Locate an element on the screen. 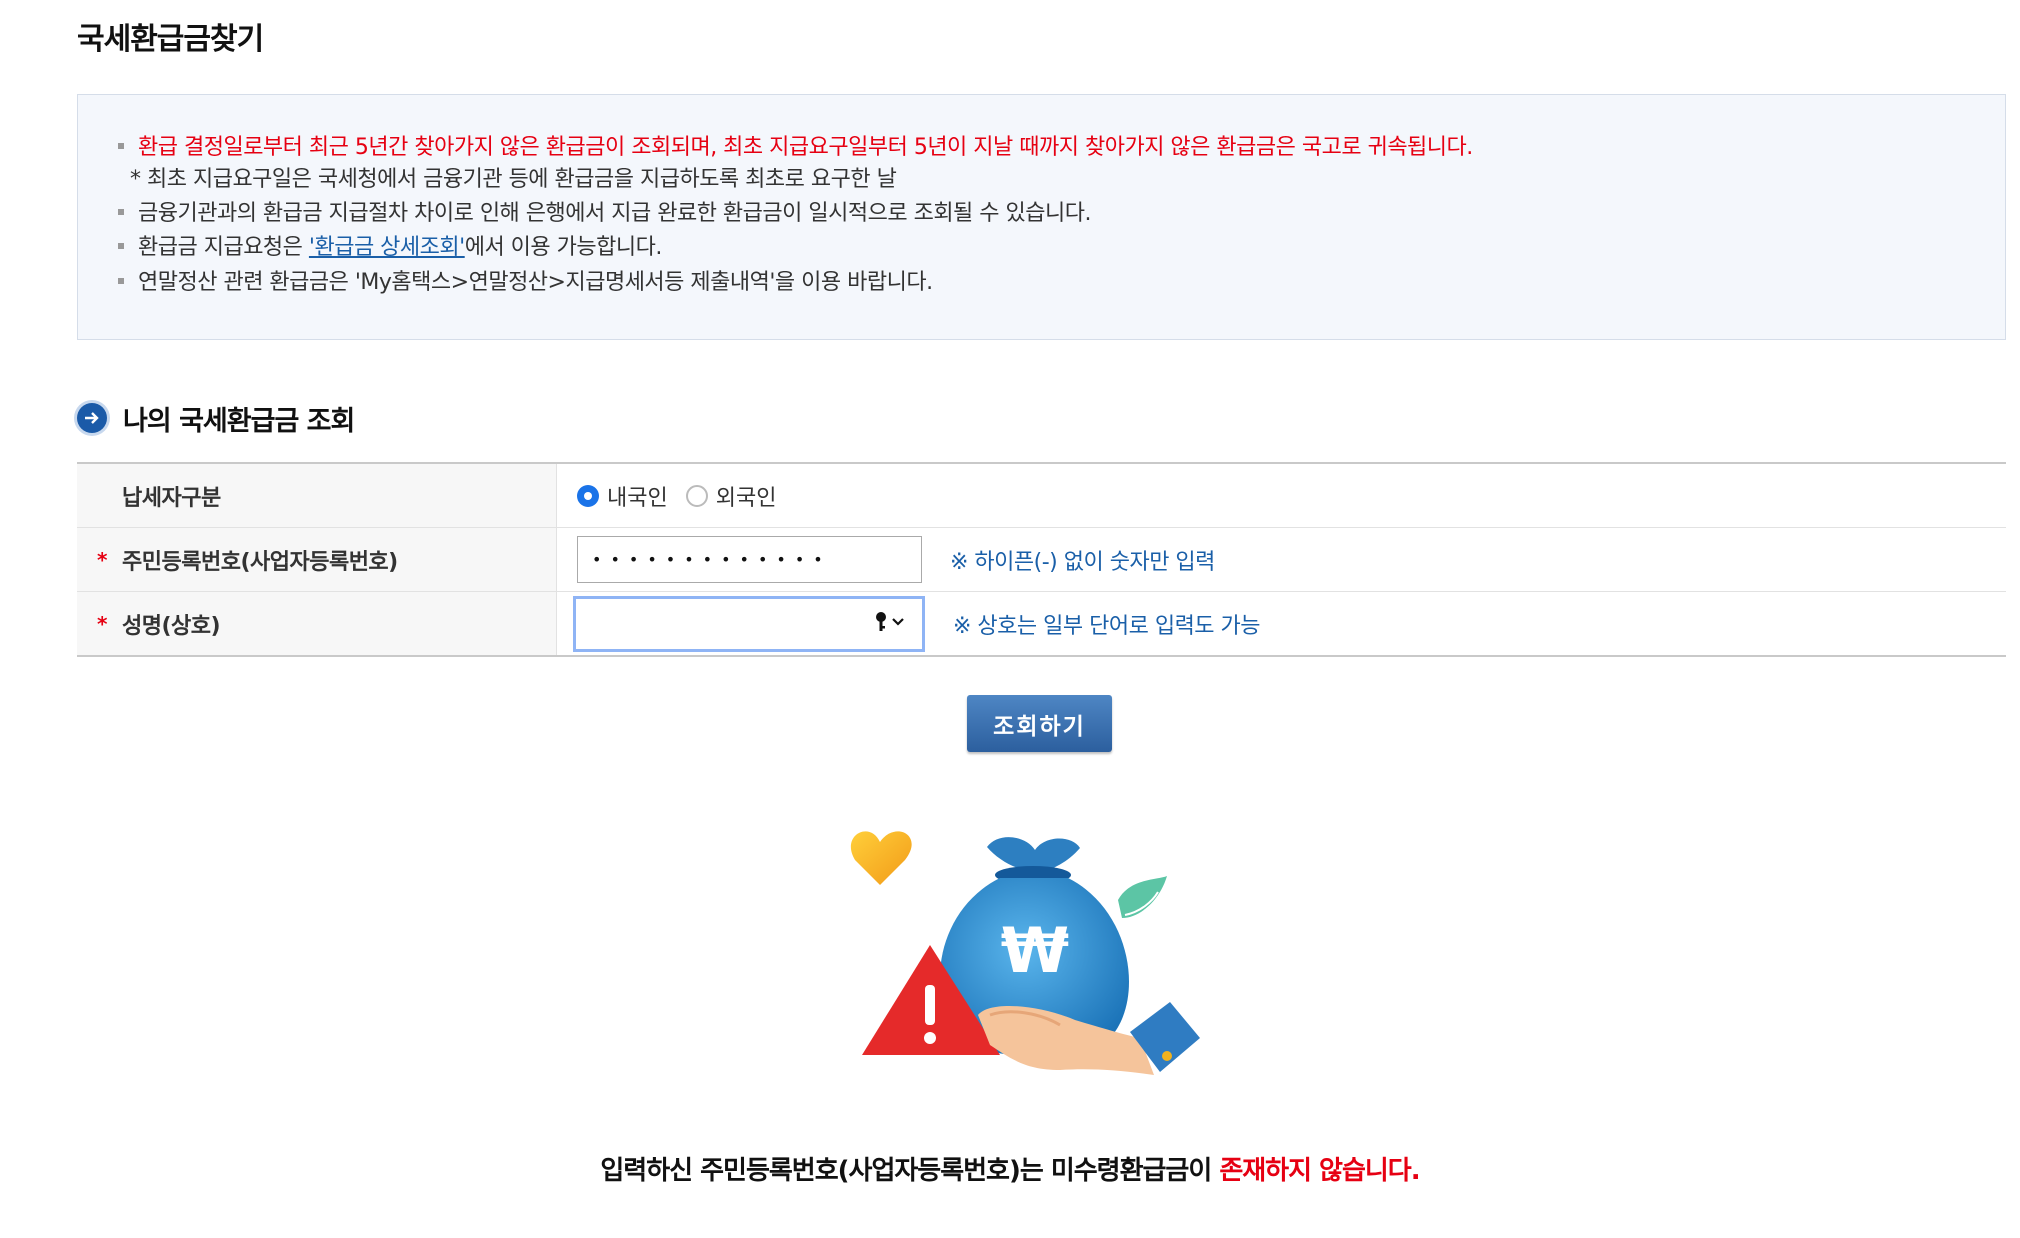 Image resolution: width=2020 pixels, height=1238 pixels. radio-foreign is located at coordinates (696, 495).